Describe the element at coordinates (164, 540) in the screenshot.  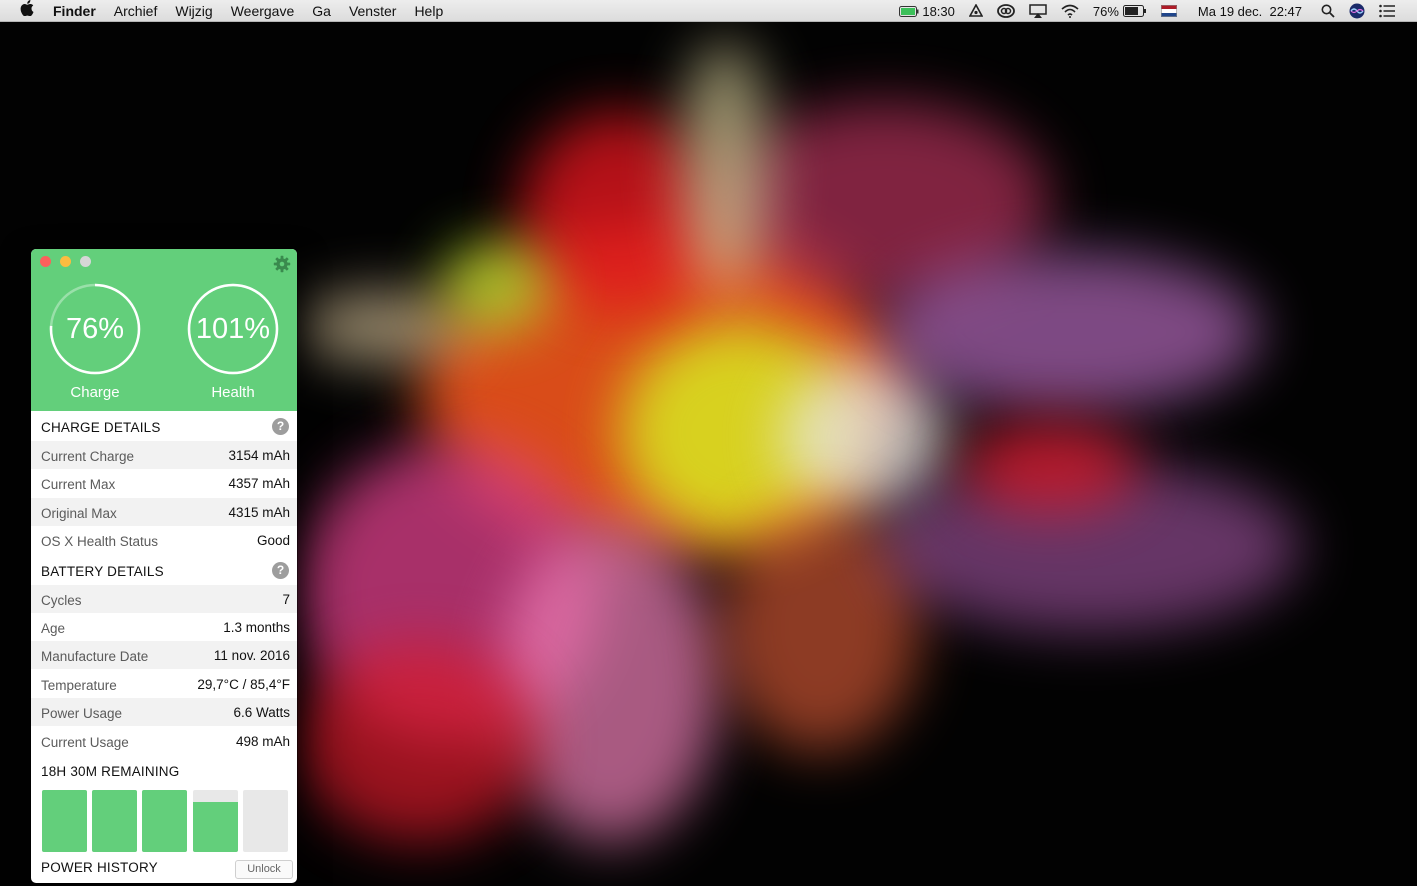
I see `detail-row-health-status: OS X Health Status Good` at that location.